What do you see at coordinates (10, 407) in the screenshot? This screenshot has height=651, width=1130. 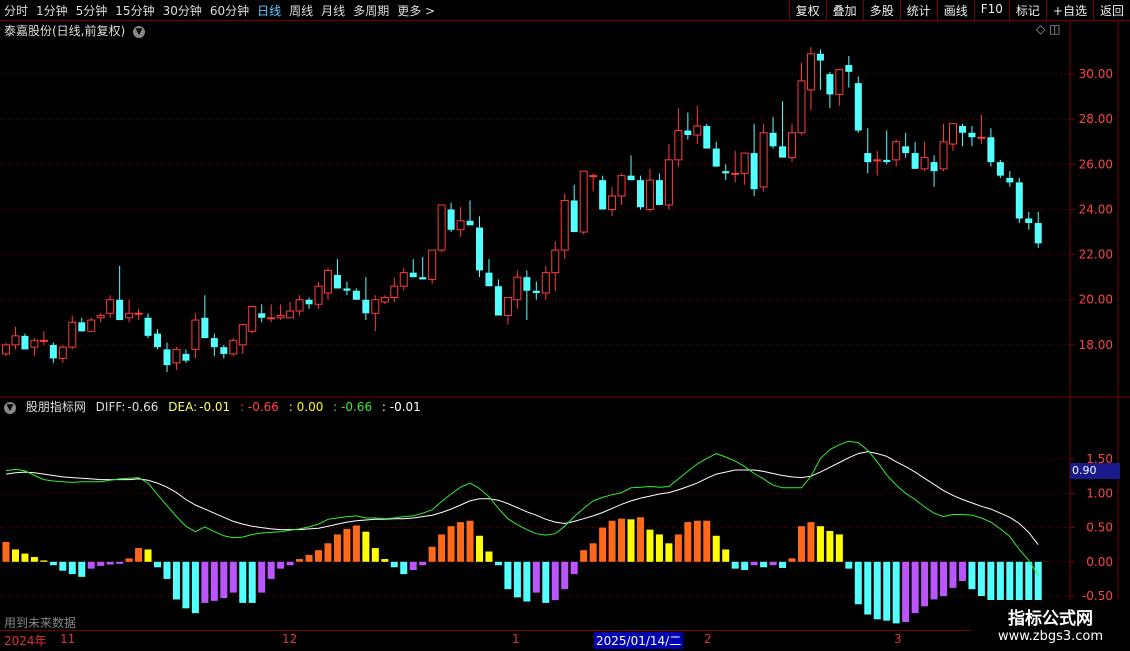 I see `chevron-down-icon: ▼` at bounding box center [10, 407].